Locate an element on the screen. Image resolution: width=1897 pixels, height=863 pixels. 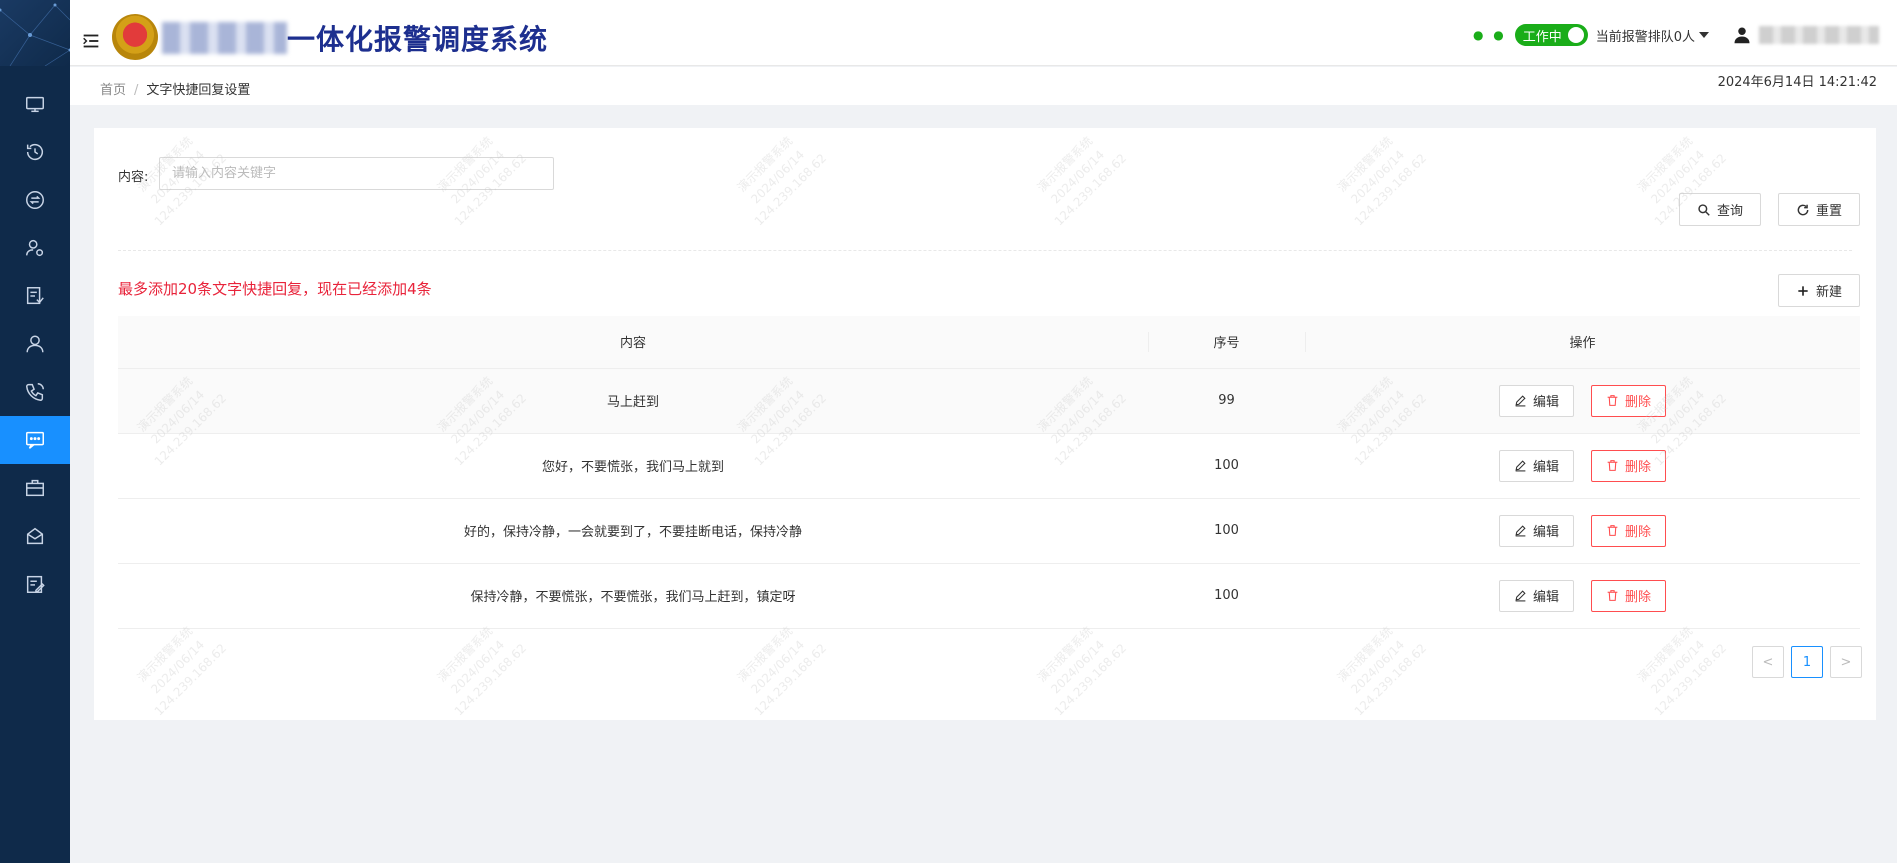
breadcrumb: 首页 / 文字快捷回复设置 is located at coordinates (175, 88).